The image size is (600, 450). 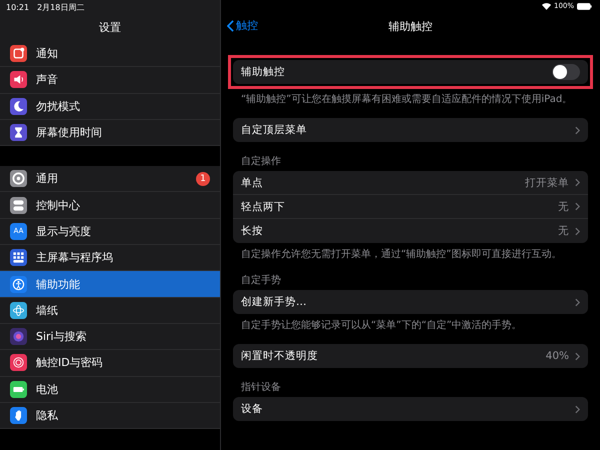 What do you see at coordinates (110, 179) in the screenshot?
I see `sidebar-item: 通用 1` at bounding box center [110, 179].